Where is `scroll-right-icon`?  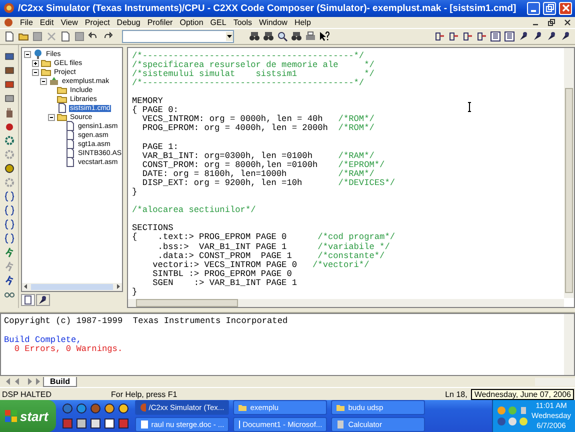 scroll-right-icon is located at coordinates (118, 286).